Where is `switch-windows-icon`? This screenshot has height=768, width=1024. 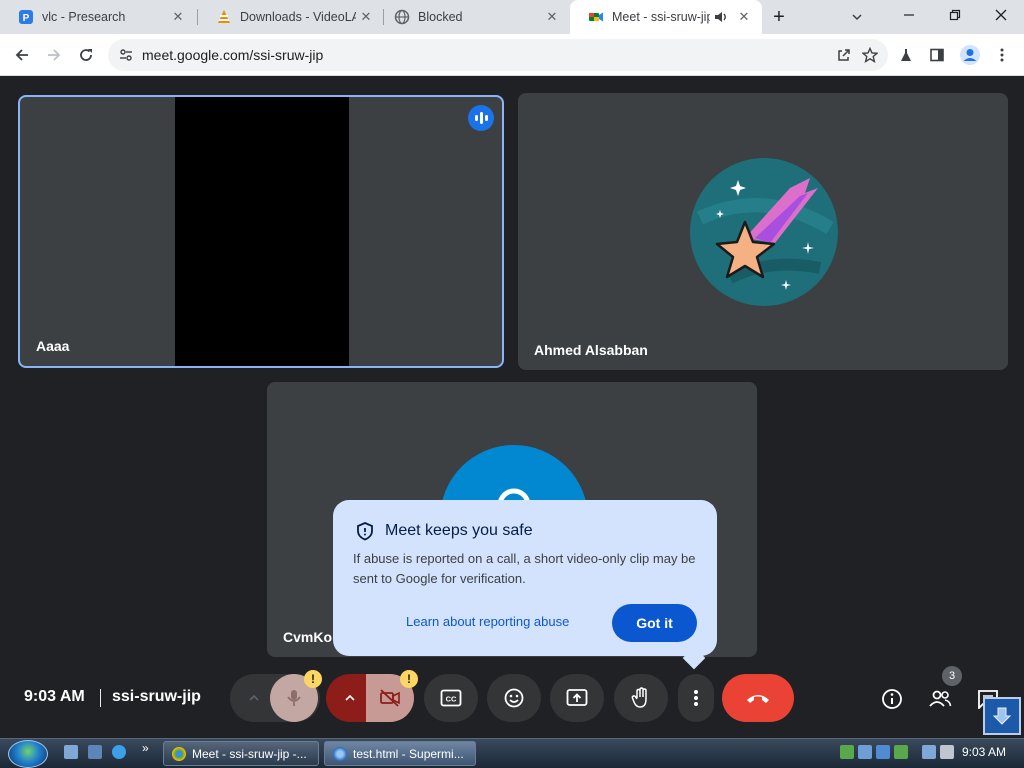
switch-windows-icon is located at coordinates (95, 752).